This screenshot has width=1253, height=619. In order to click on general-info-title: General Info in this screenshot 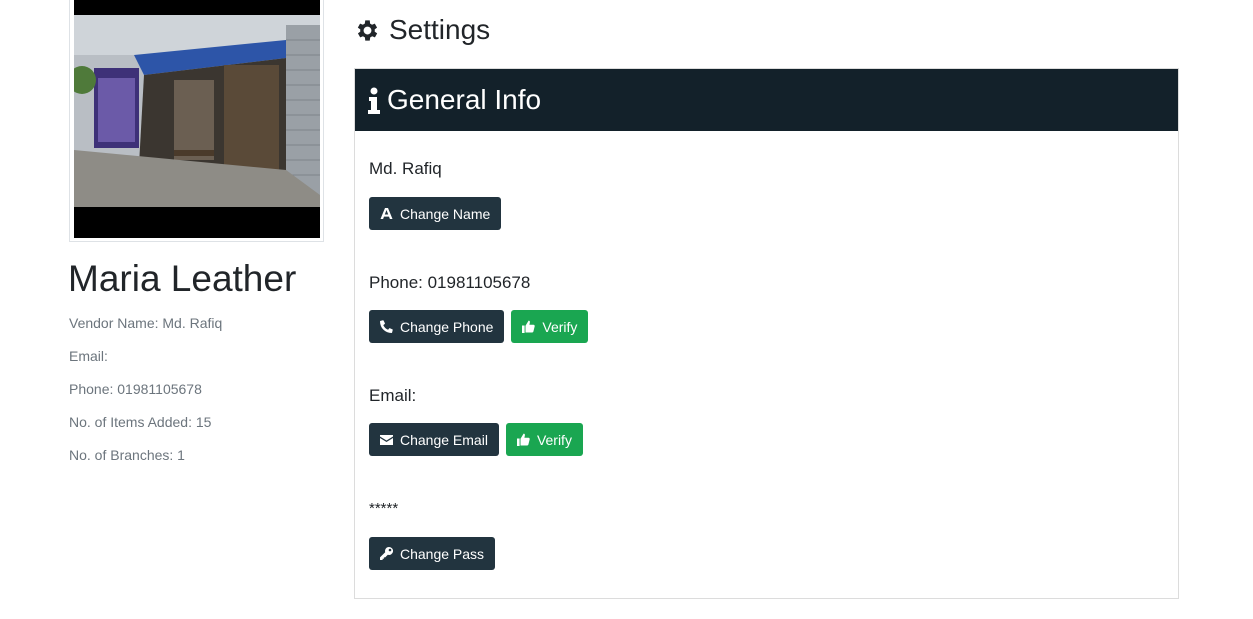, I will do `click(464, 99)`.